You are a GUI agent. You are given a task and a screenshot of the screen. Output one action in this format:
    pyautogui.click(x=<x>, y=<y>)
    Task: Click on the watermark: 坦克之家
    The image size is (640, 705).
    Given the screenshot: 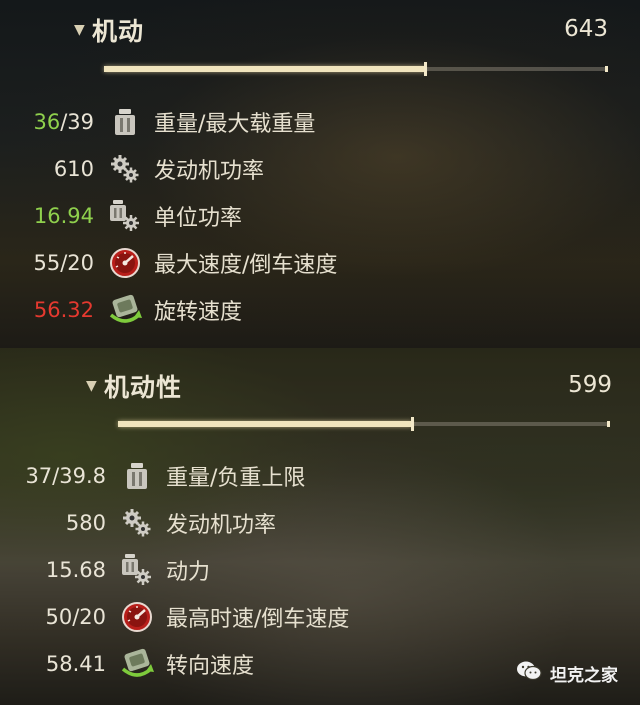 What is the action you would take?
    pyautogui.click(x=567, y=673)
    